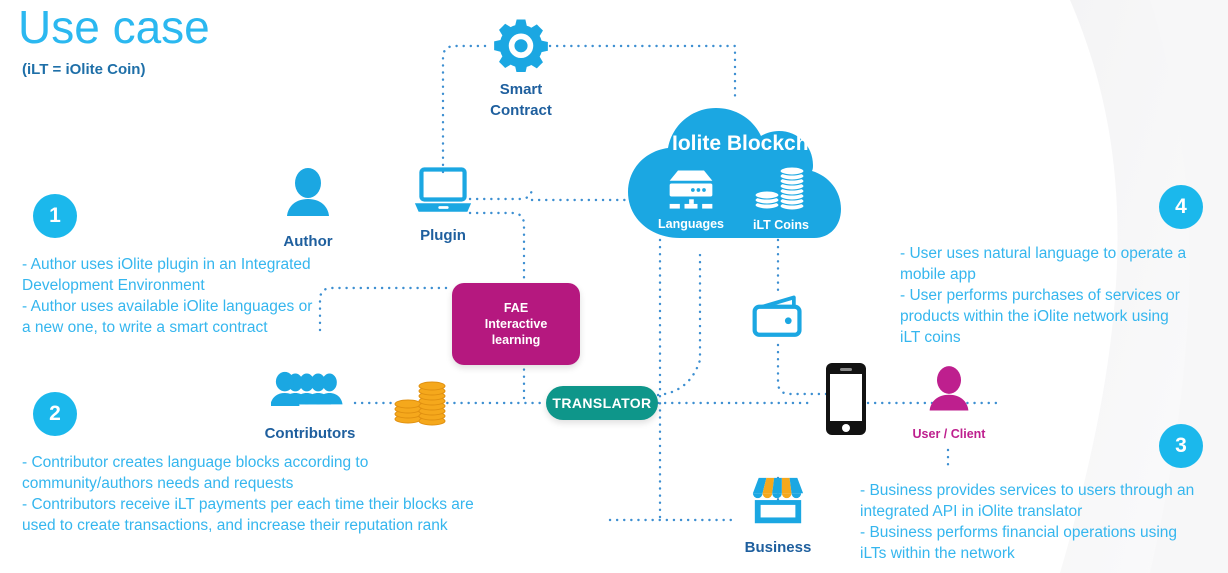 The height and width of the screenshot is (573, 1228). I want to click on cloud-title: Iolite Blockchain, so click(755, 143).